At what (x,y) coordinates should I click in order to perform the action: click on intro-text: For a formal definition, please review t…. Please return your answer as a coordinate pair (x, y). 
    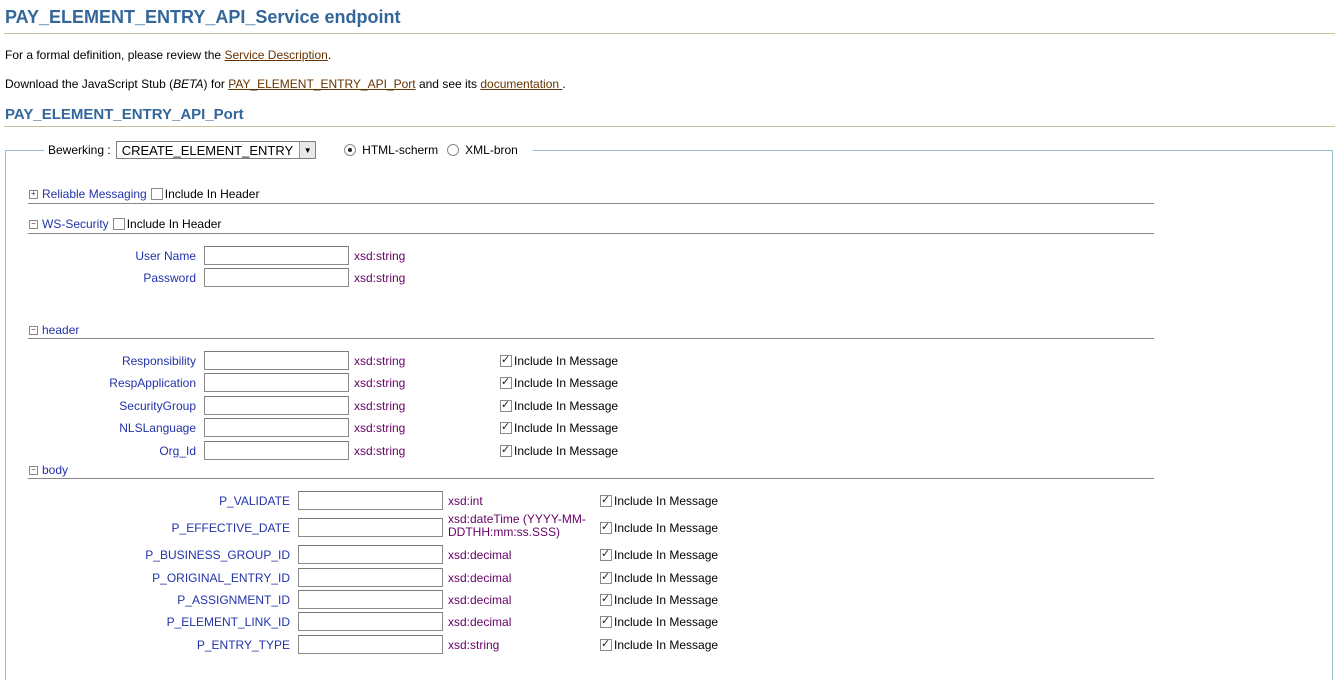
    Looking at the image, I should click on (115, 55).